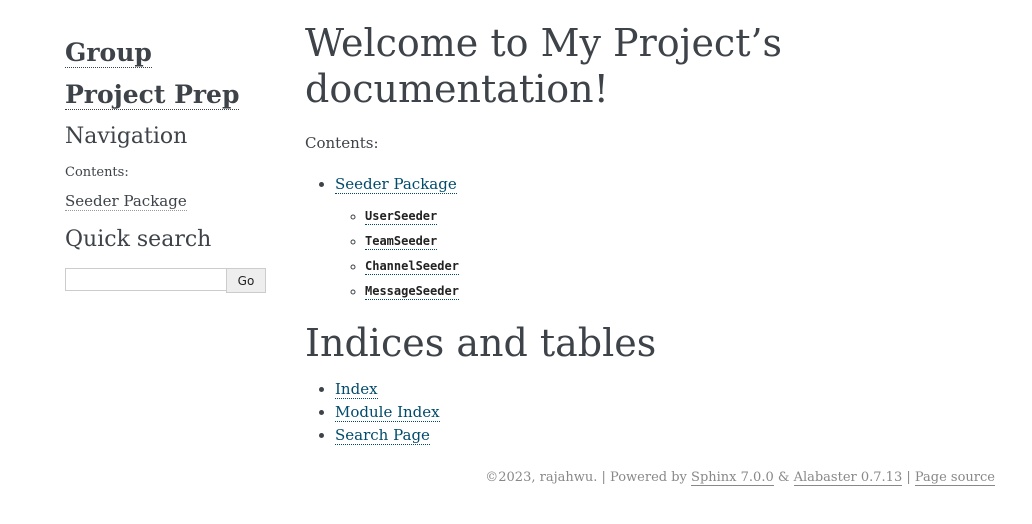  What do you see at coordinates (685, 216) in the screenshot?
I see `toc-subitem: UserSeeder` at bounding box center [685, 216].